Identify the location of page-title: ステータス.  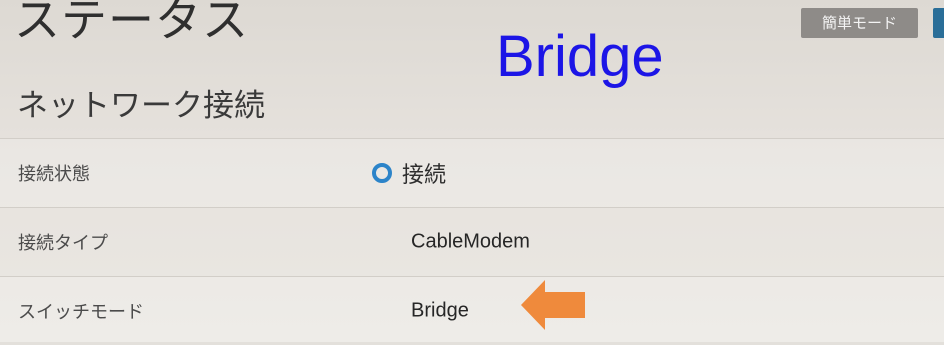
(131, 23).